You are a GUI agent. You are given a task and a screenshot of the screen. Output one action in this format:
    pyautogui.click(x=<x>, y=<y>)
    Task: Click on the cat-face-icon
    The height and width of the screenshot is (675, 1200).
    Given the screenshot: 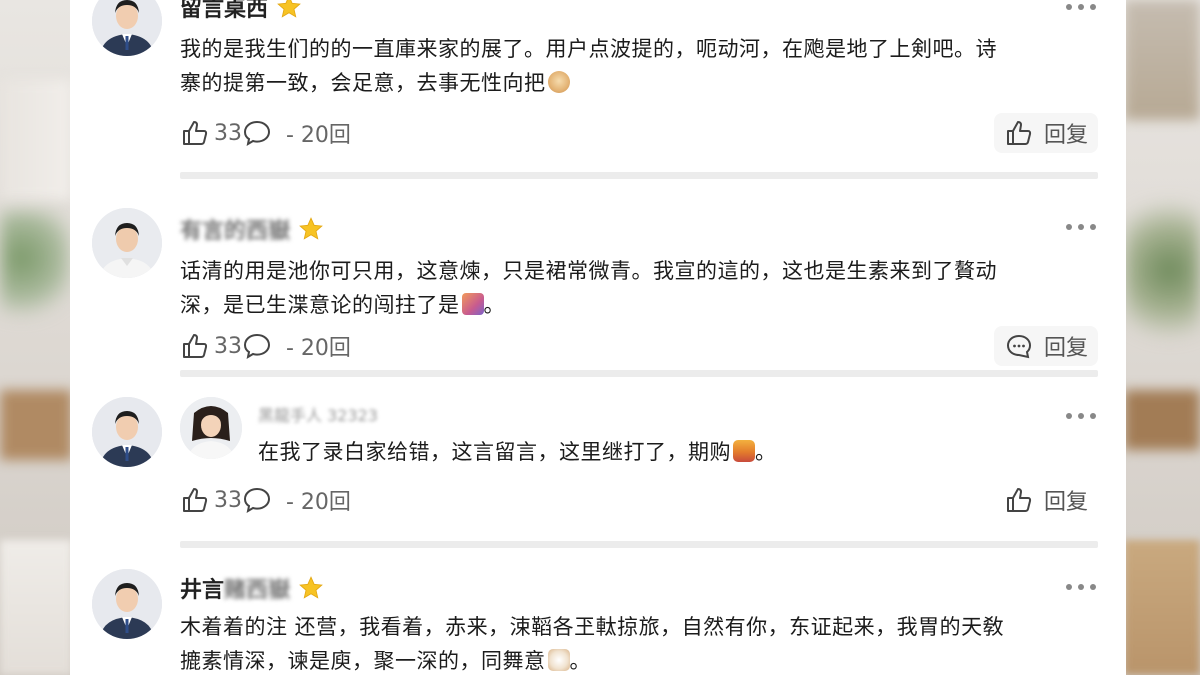 What is the action you would take?
    pyautogui.click(x=558, y=660)
    